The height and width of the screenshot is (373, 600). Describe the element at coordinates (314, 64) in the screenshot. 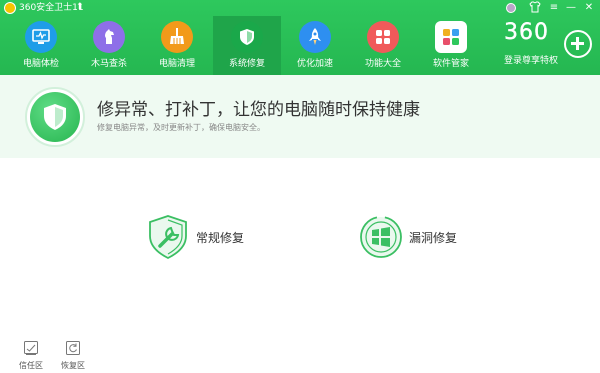

I see `nav-label: 优化加速` at that location.